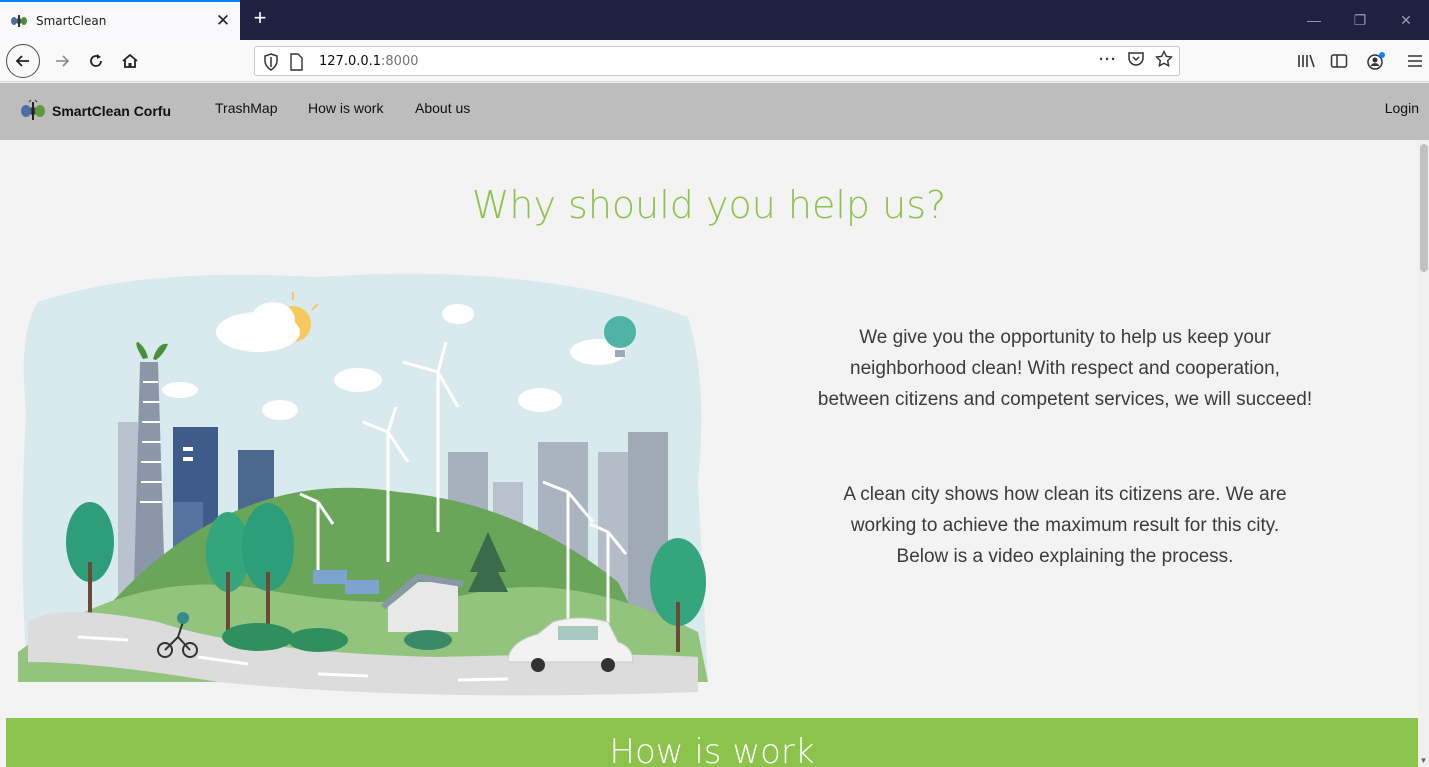 Image resolution: width=1429 pixels, height=767 pixels. Describe the element at coordinates (709, 205) in the screenshot. I see `section-title-why-help: Why should you help us?` at that location.